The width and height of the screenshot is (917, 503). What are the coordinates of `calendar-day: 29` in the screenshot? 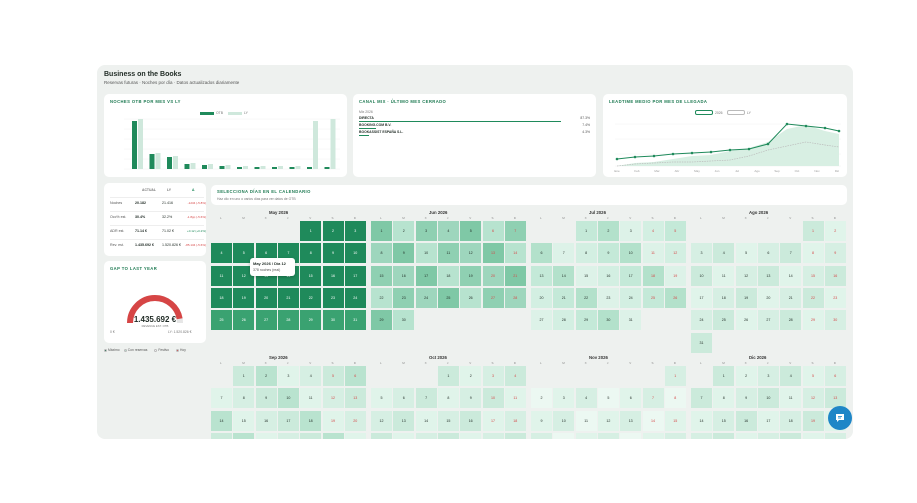 It's located at (586, 320).